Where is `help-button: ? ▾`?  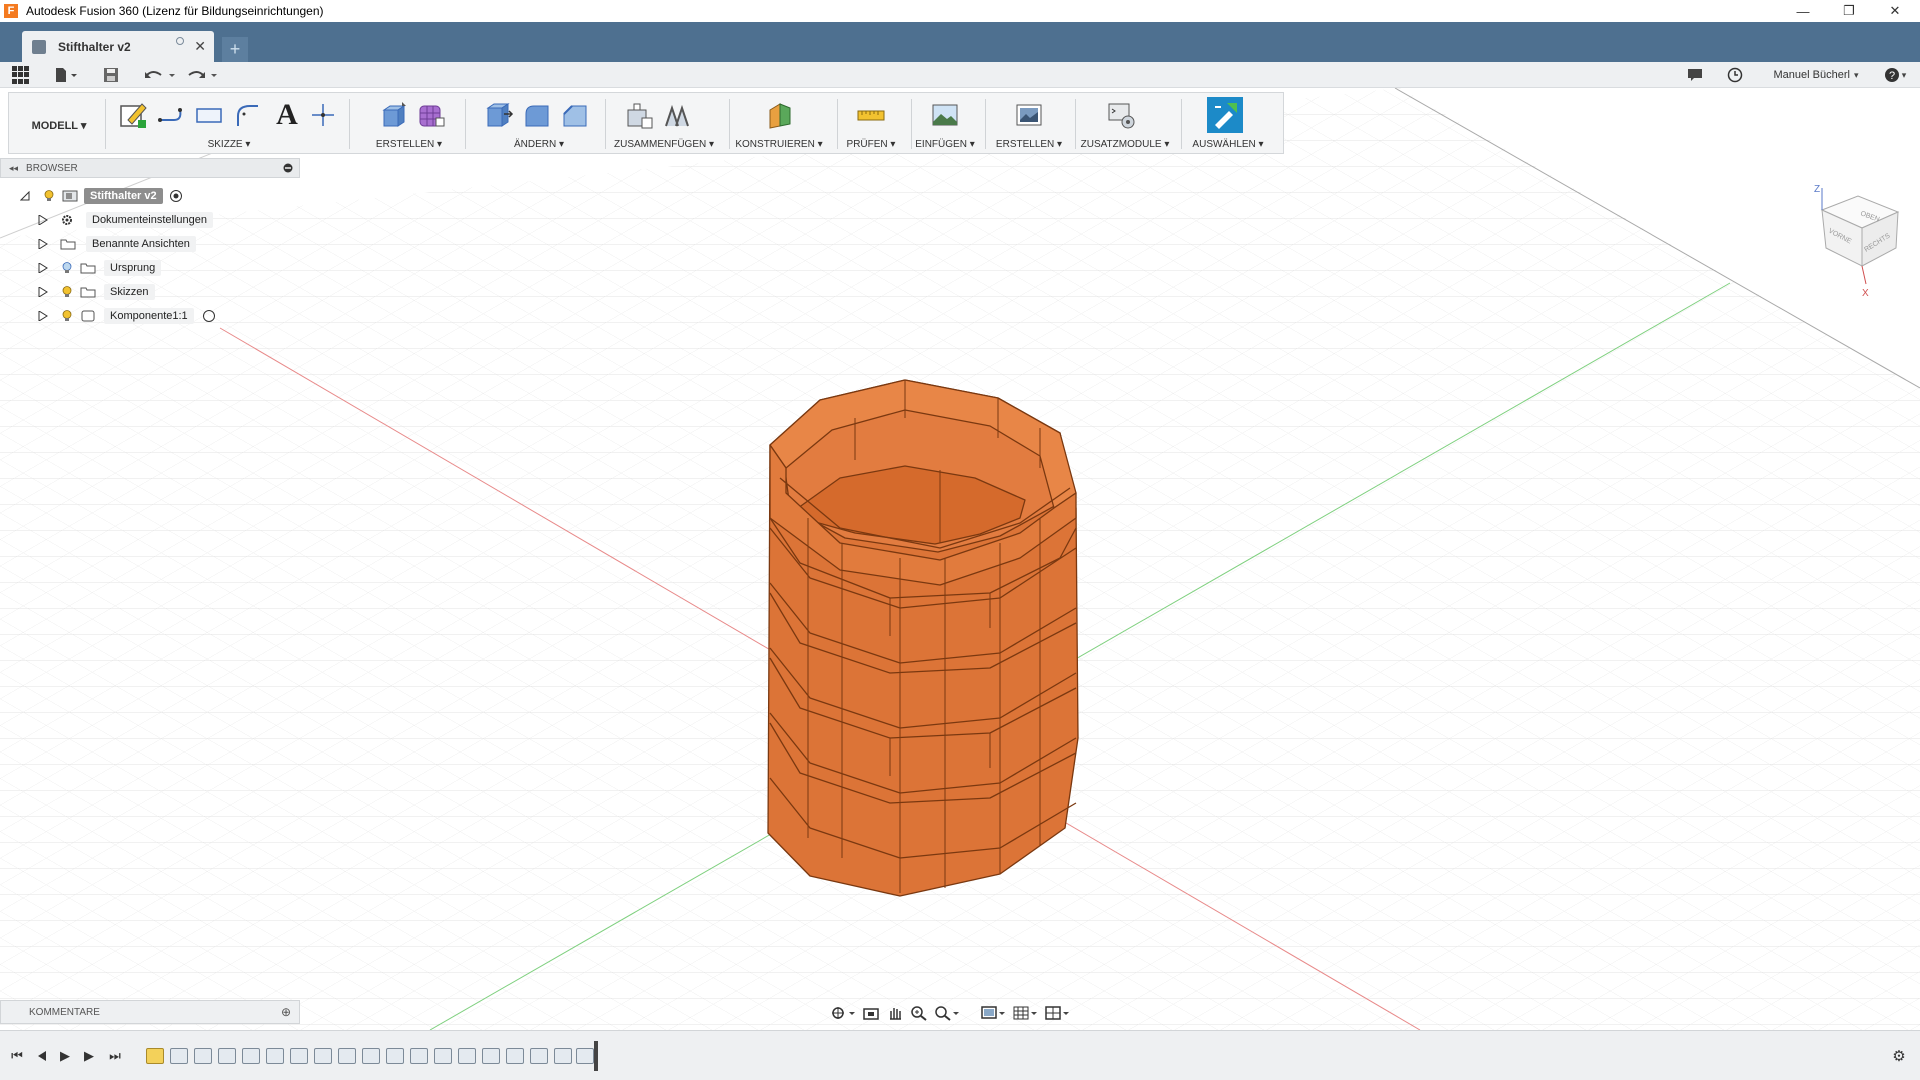
help-button: ? ▾ is located at coordinates (1895, 75).